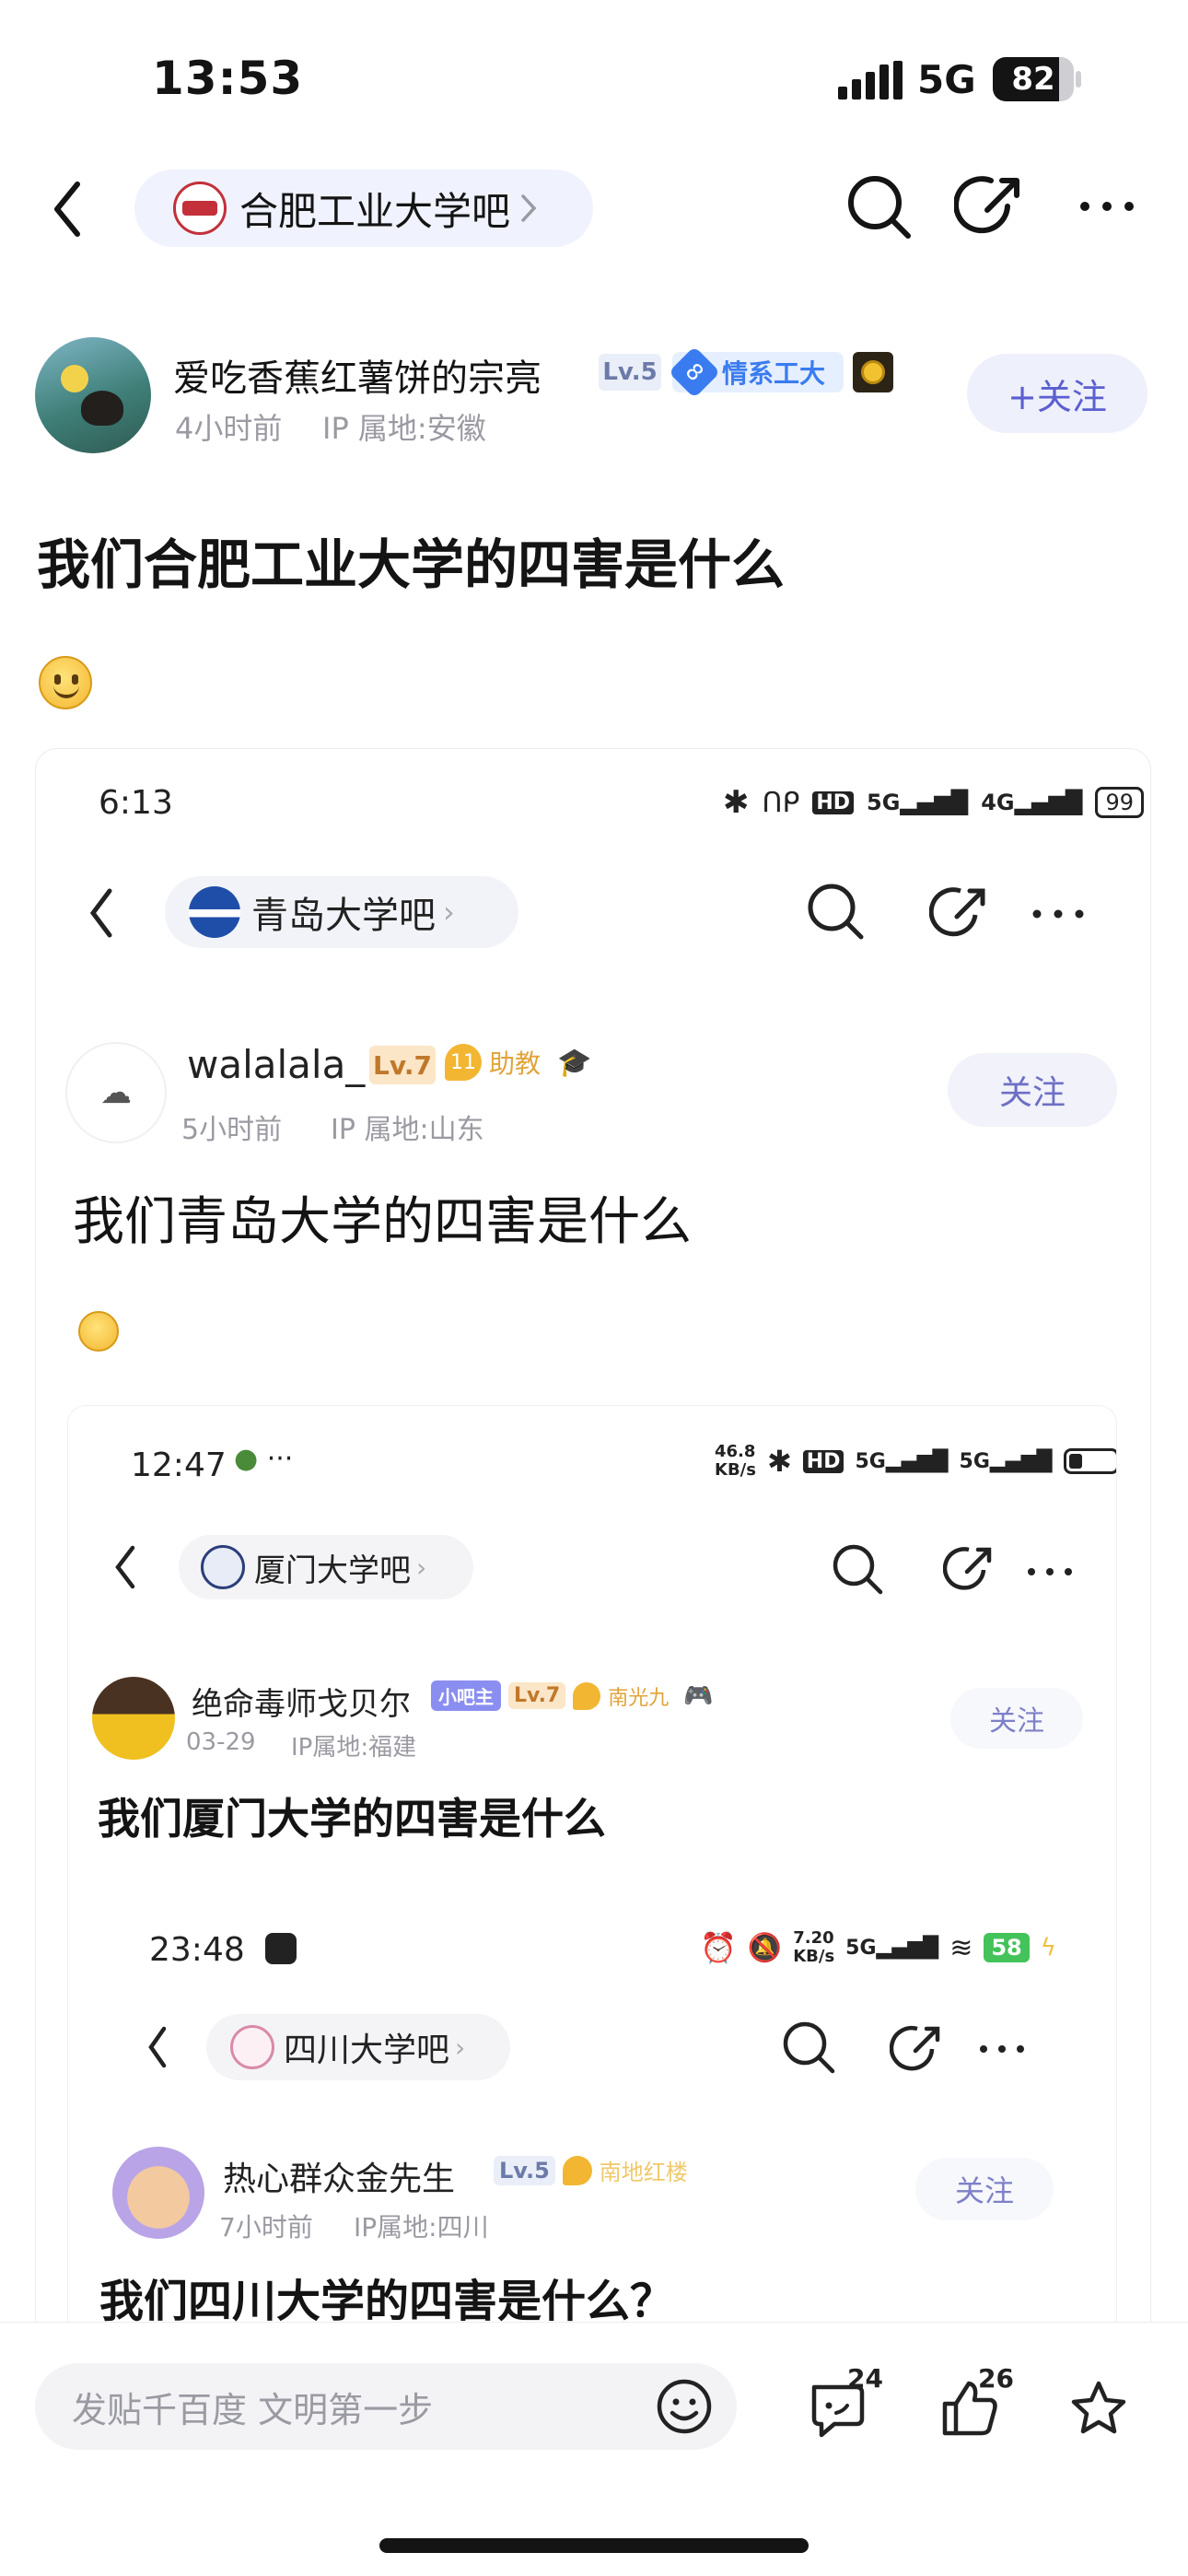 This screenshot has height=2576, width=1188. What do you see at coordinates (1016, 1721) in the screenshot?
I see `shot2-follow-label: 关注` at bounding box center [1016, 1721].